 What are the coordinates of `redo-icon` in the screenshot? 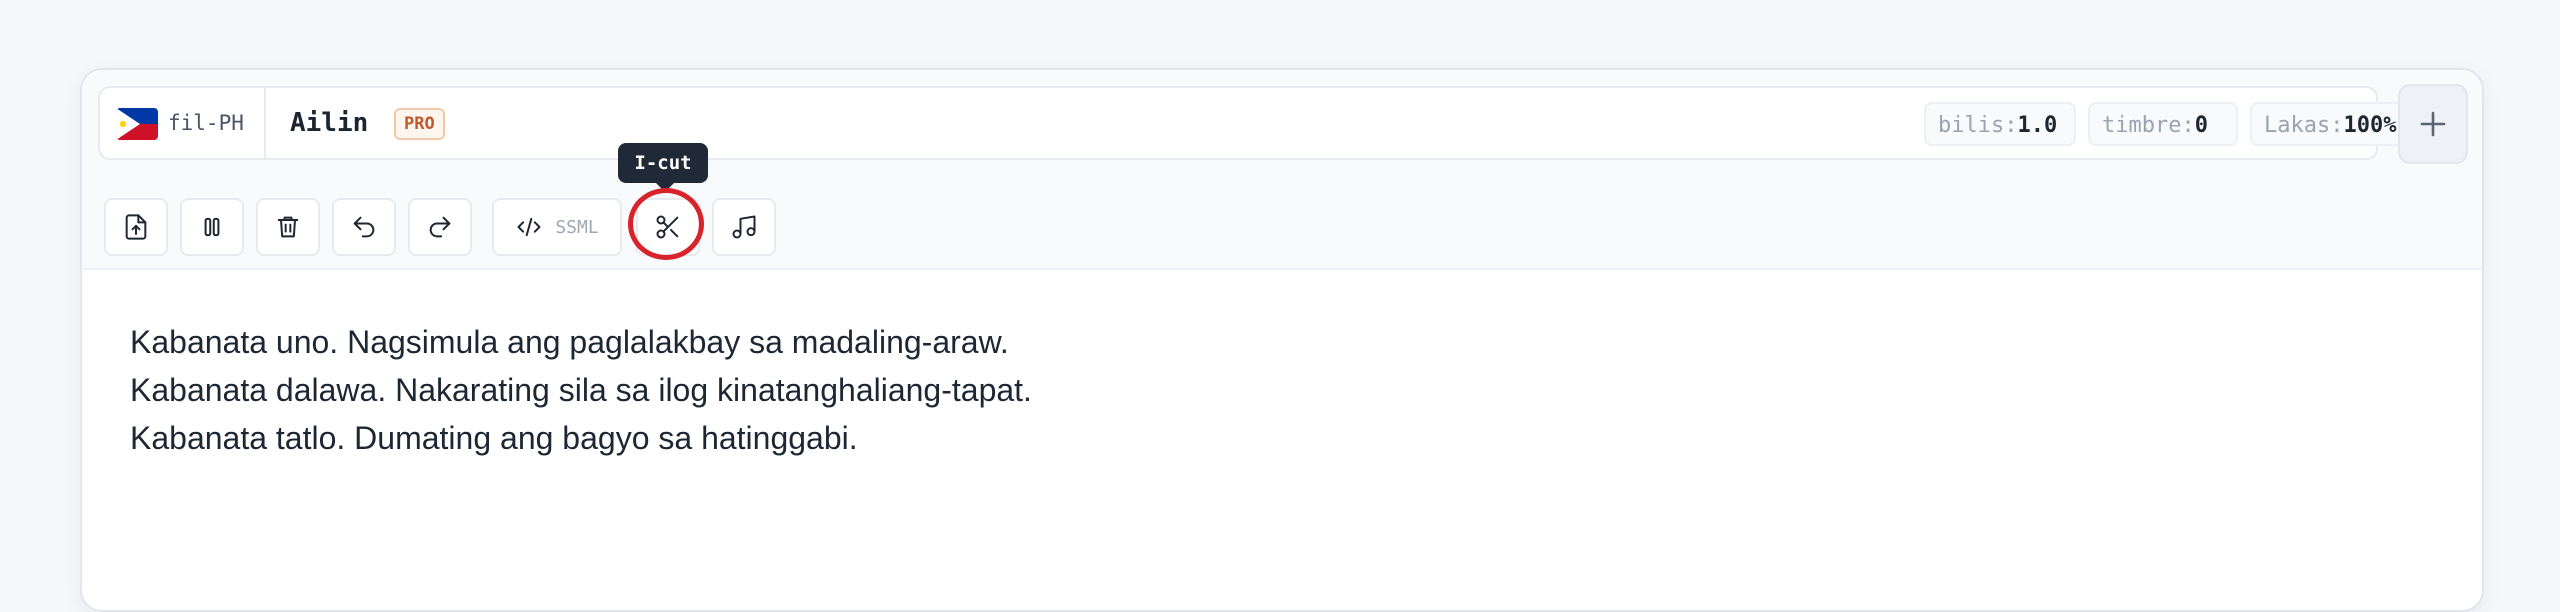 It's located at (440, 227).